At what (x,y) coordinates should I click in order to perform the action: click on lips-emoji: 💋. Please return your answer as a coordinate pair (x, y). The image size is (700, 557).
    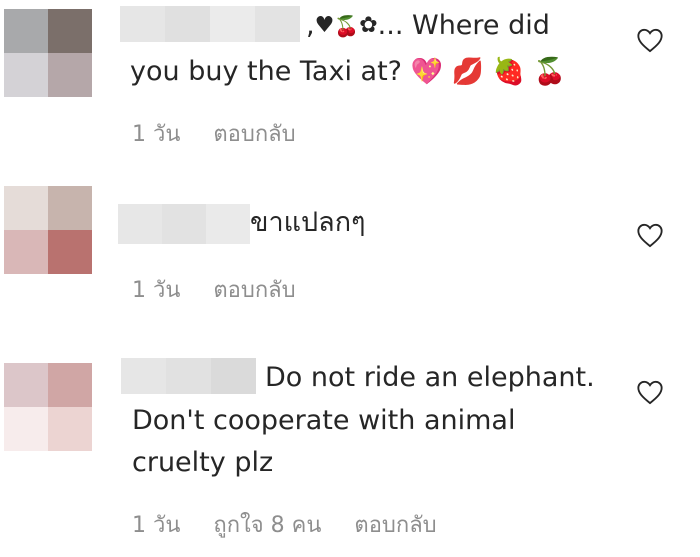
    Looking at the image, I should click on (467, 72).